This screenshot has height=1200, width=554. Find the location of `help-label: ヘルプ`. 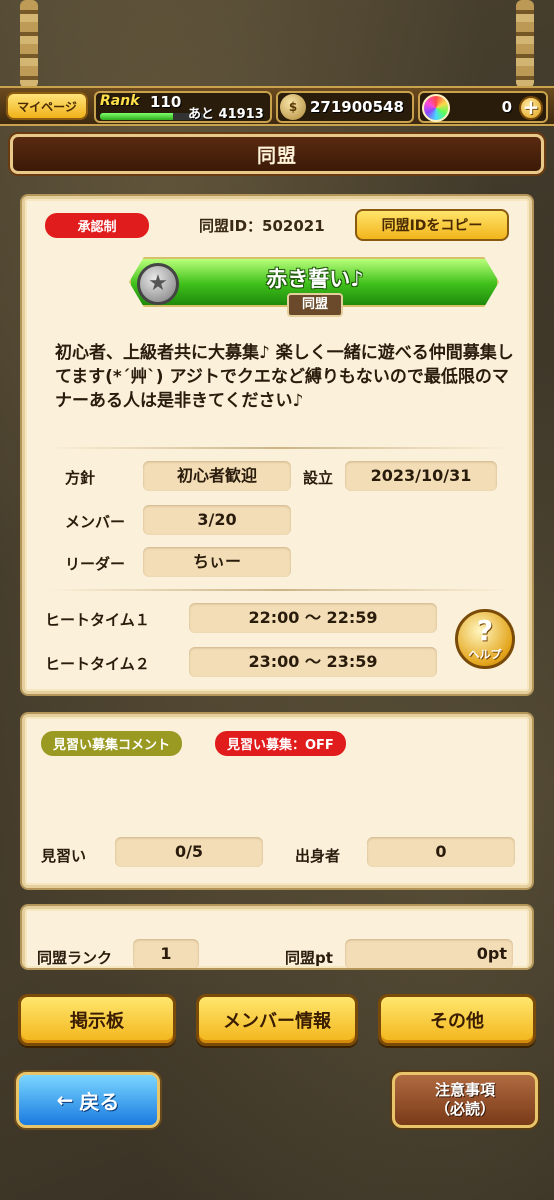

help-label: ヘルプ is located at coordinates (485, 654).